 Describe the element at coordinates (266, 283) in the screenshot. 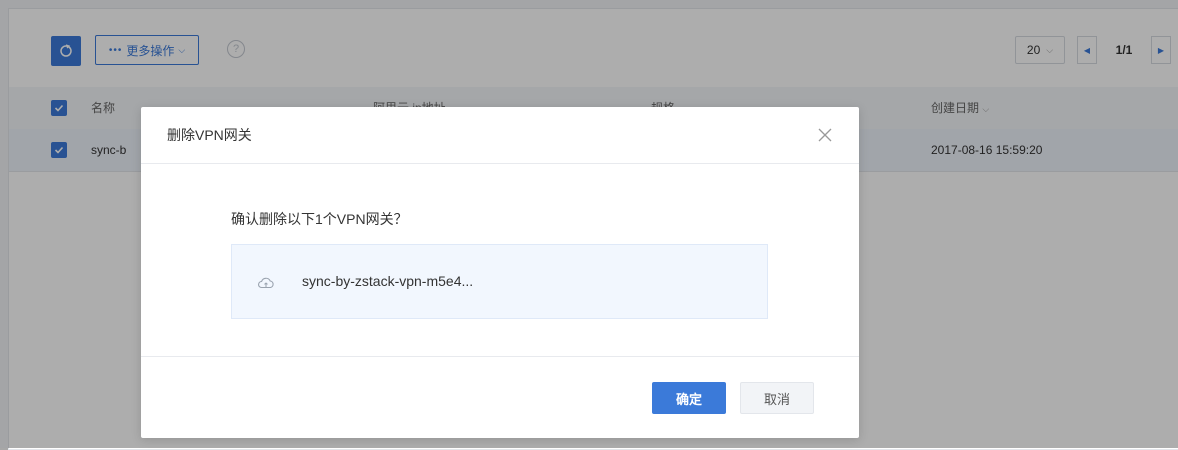

I see `cloud-icon` at that location.